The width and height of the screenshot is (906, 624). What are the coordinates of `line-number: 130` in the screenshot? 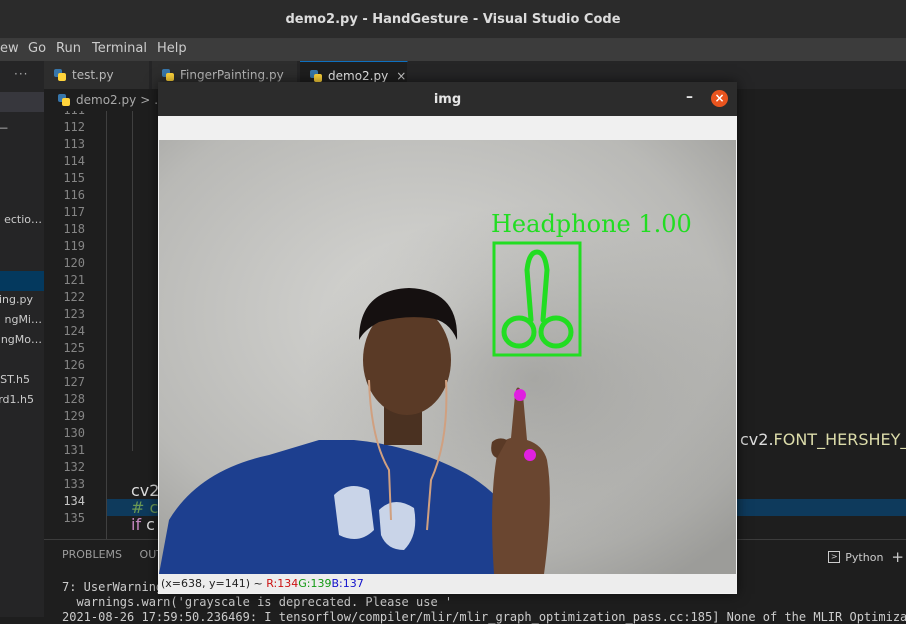 It's located at (74, 433).